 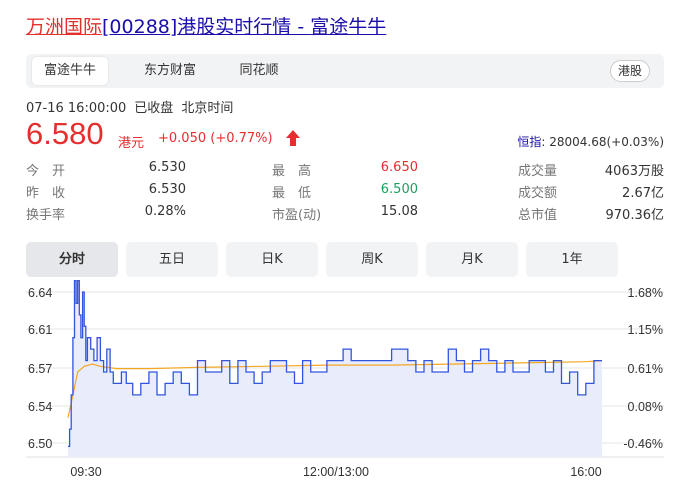 I want to click on y-tick-label-left: 6.57, so click(x=40, y=369).